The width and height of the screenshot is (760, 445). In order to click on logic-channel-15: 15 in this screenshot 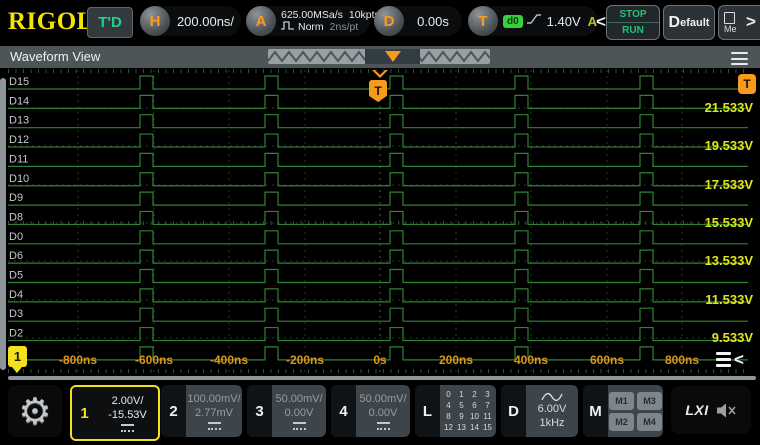, I will do `click(487, 427)`.